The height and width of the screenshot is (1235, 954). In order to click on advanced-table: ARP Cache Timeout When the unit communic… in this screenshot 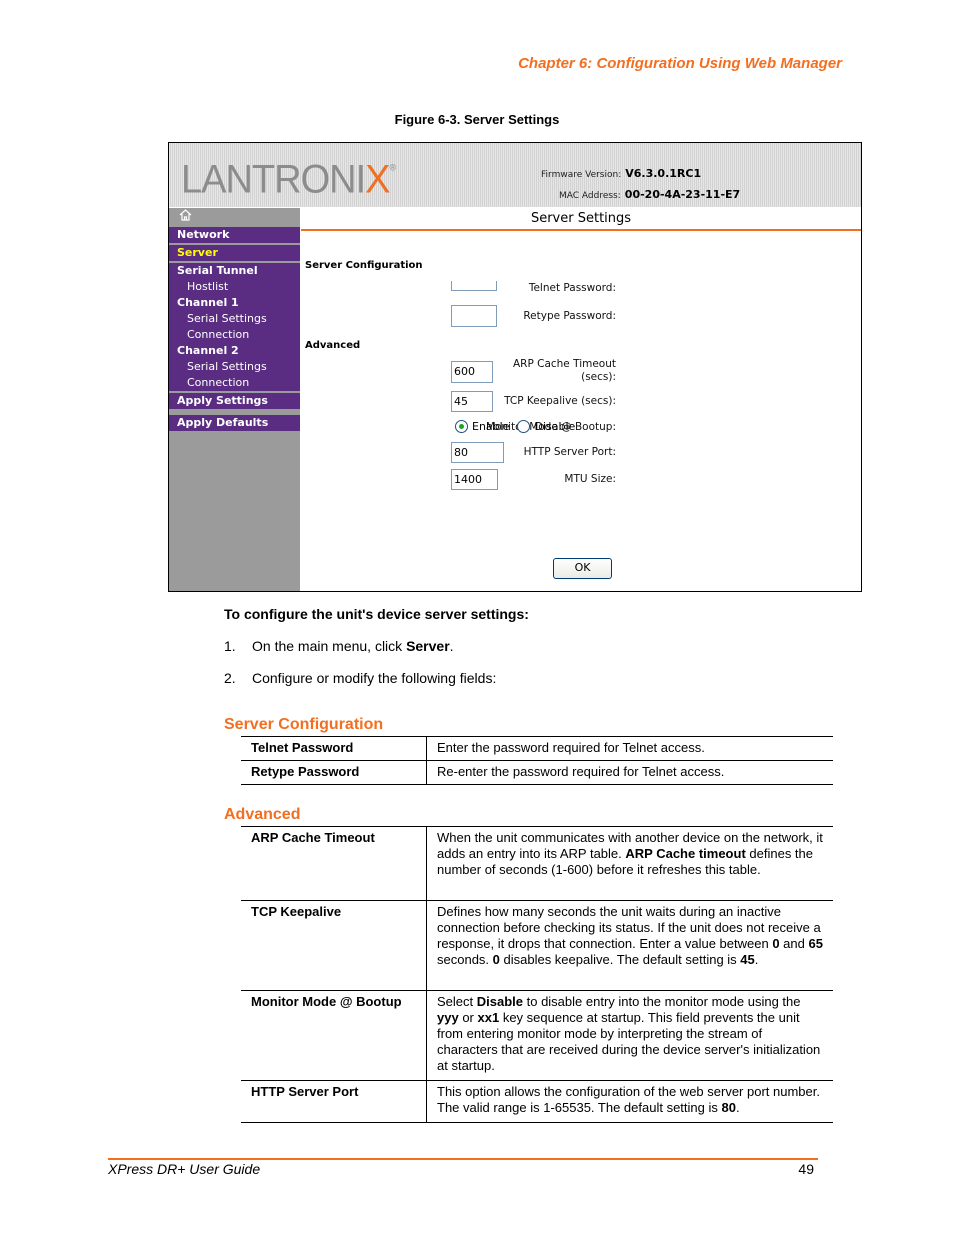, I will do `click(537, 974)`.